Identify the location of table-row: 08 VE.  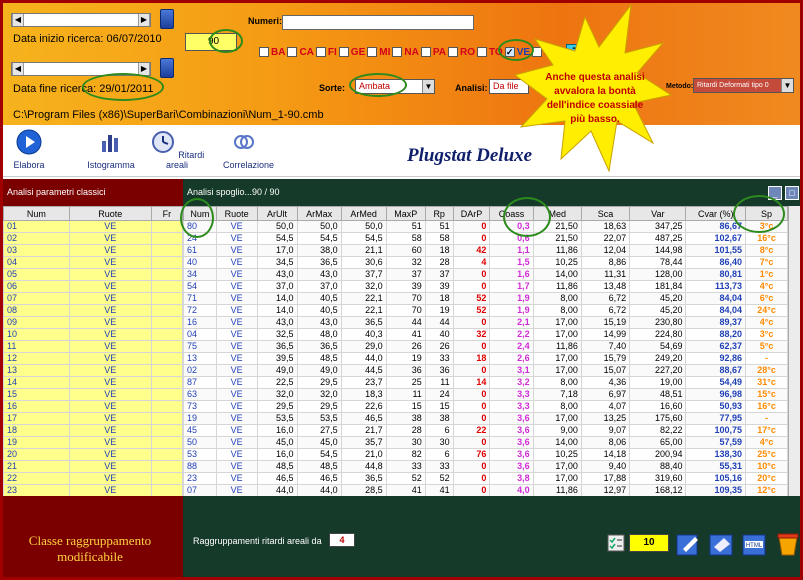
(93, 310).